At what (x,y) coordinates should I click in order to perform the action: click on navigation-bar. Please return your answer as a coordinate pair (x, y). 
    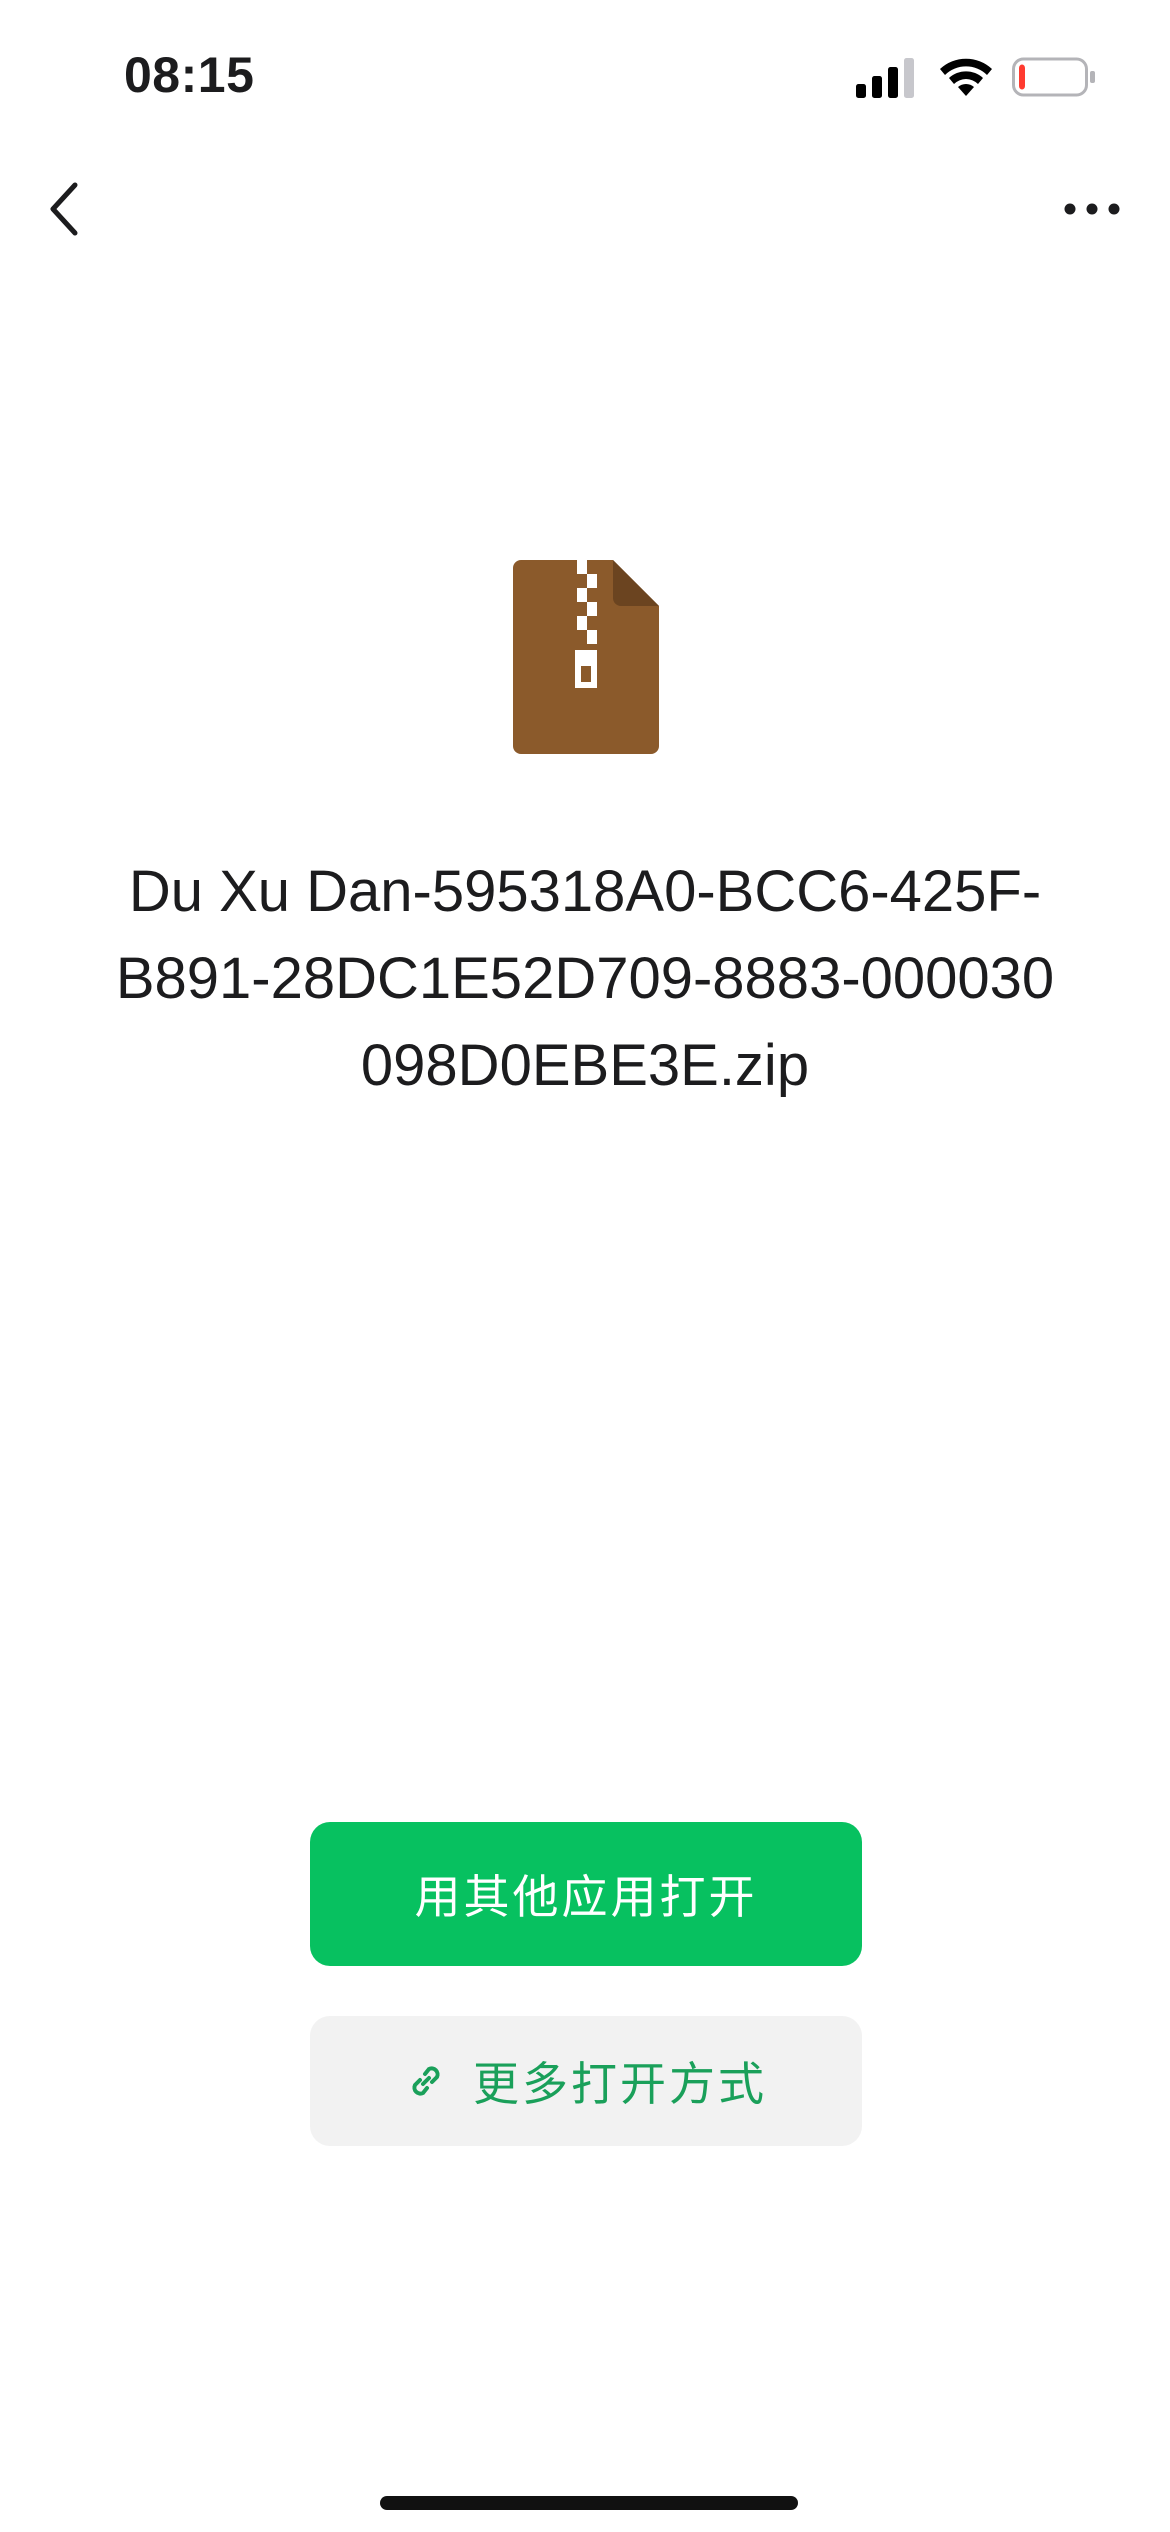
    Looking at the image, I should click on (585, 210).